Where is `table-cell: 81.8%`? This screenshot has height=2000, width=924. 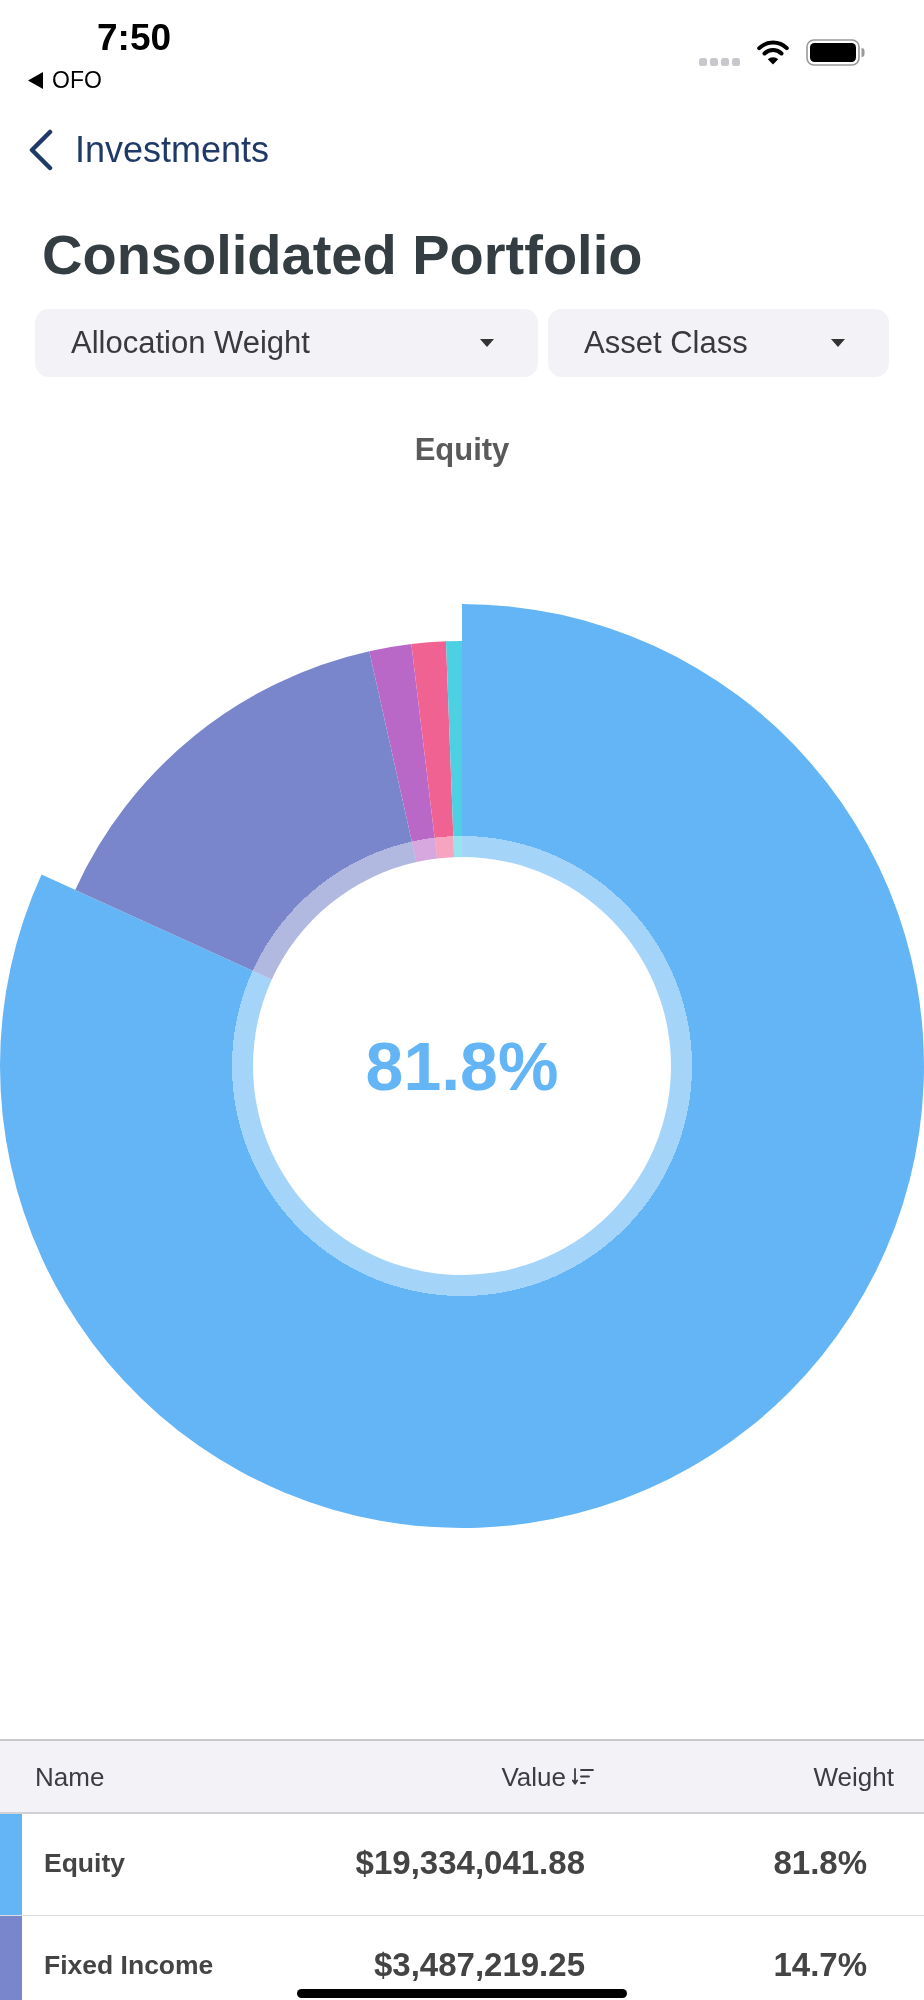 table-cell: 81.8% is located at coordinates (820, 1863).